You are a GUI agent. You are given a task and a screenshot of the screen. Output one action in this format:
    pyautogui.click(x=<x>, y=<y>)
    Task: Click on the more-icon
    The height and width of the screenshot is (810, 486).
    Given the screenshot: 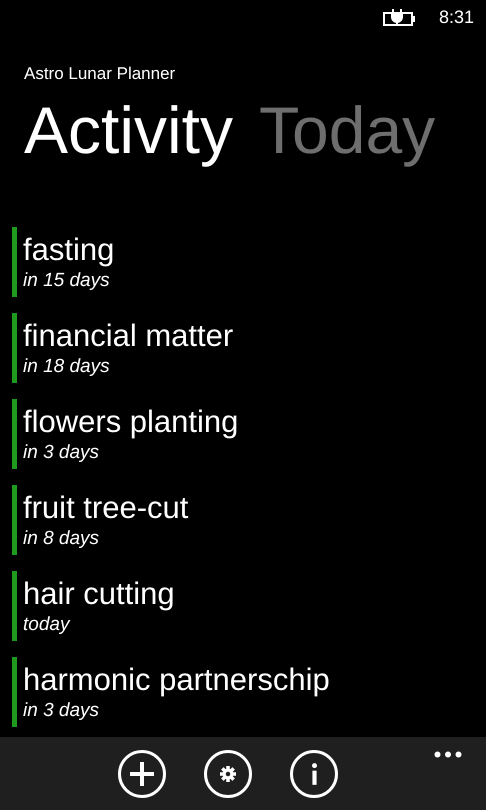 What is the action you would take?
    pyautogui.click(x=448, y=754)
    